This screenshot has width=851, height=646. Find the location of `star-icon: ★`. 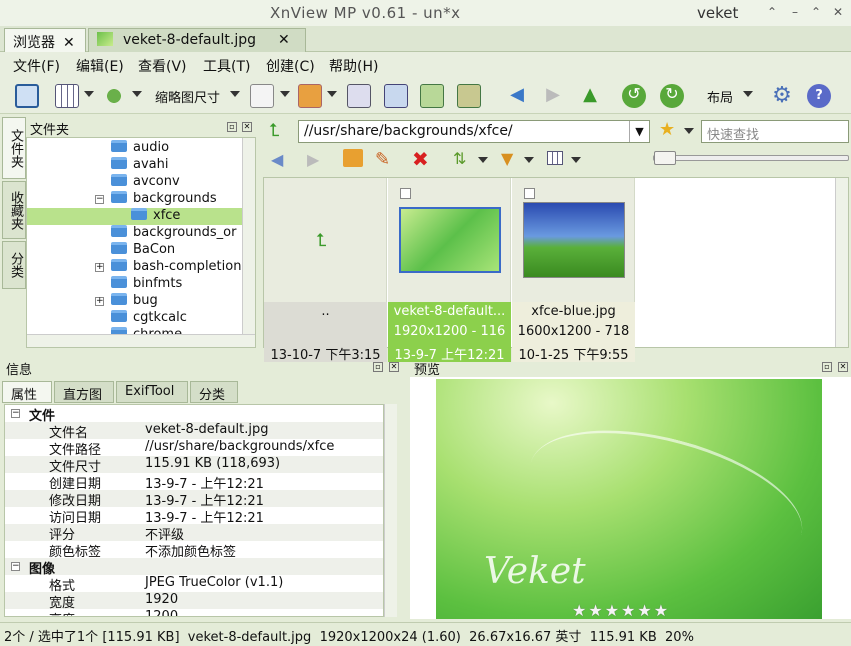

star-icon: ★ is located at coordinates (667, 129).